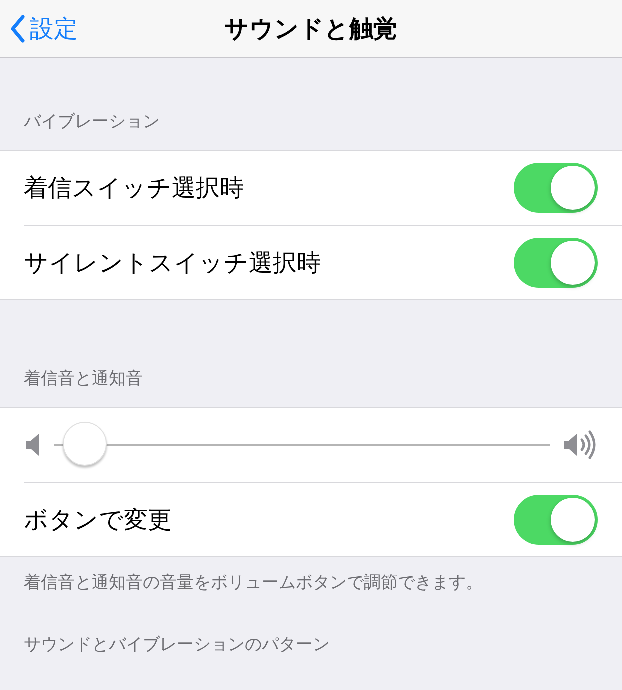 Image resolution: width=622 pixels, height=690 pixels. Describe the element at coordinates (92, 122) in the screenshot. I see `section-header: バイブレーション` at that location.